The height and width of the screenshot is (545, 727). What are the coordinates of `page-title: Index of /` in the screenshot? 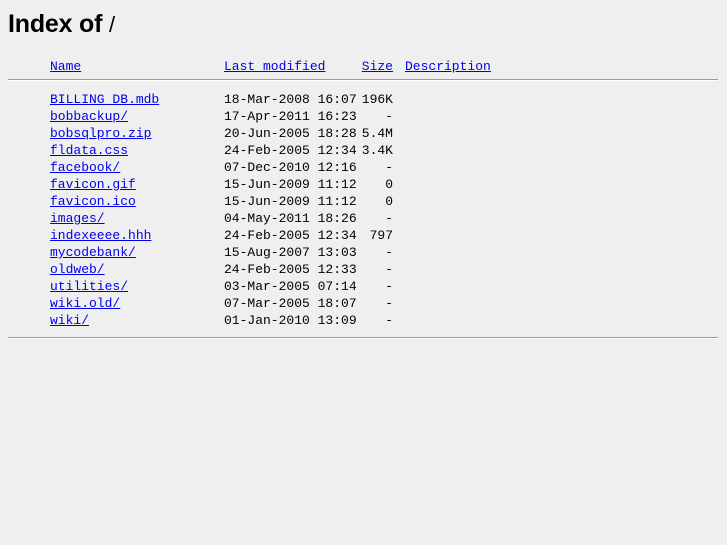 It's located at (363, 18).